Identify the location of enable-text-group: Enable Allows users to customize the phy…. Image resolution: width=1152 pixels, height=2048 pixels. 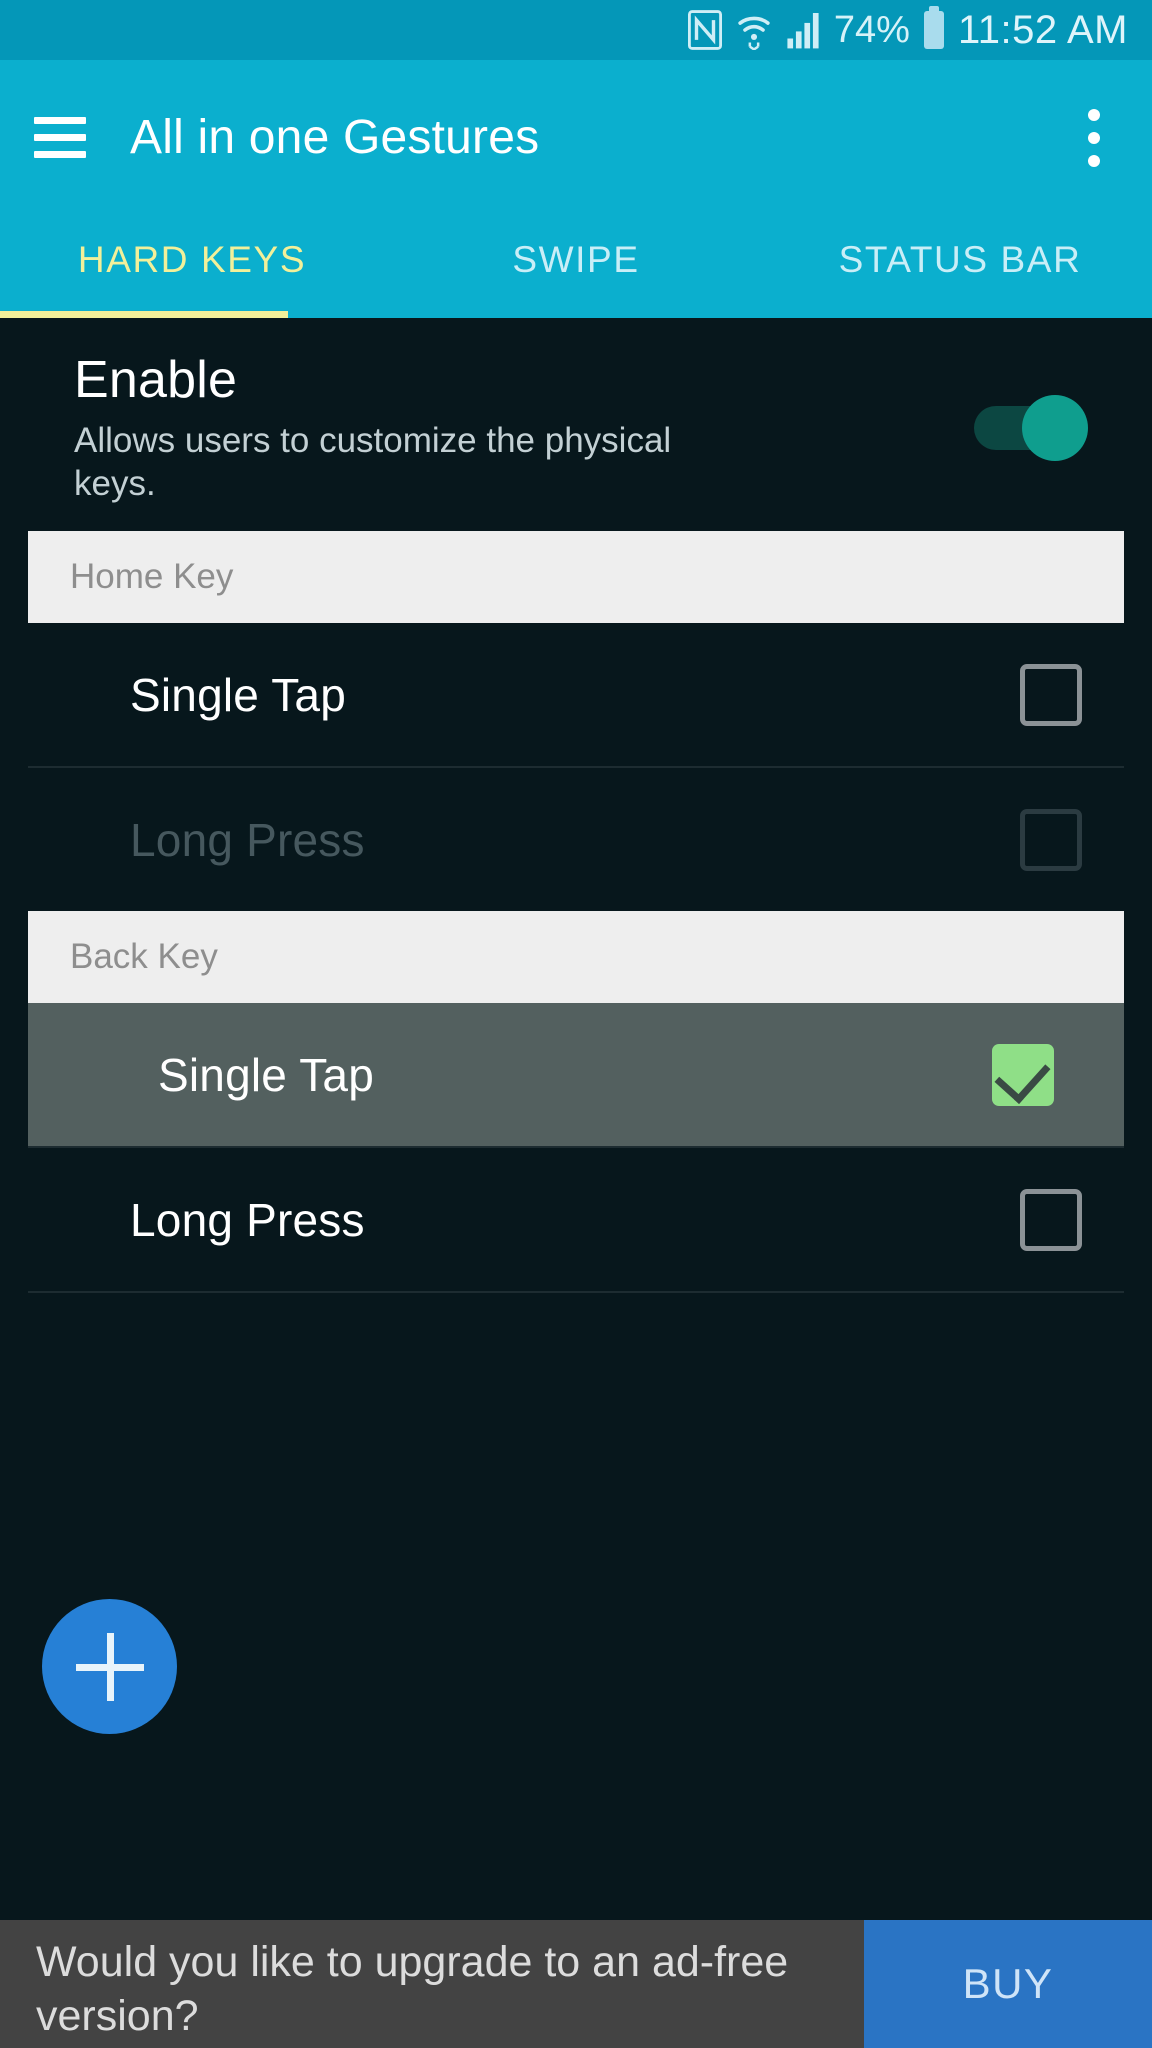
(524, 427).